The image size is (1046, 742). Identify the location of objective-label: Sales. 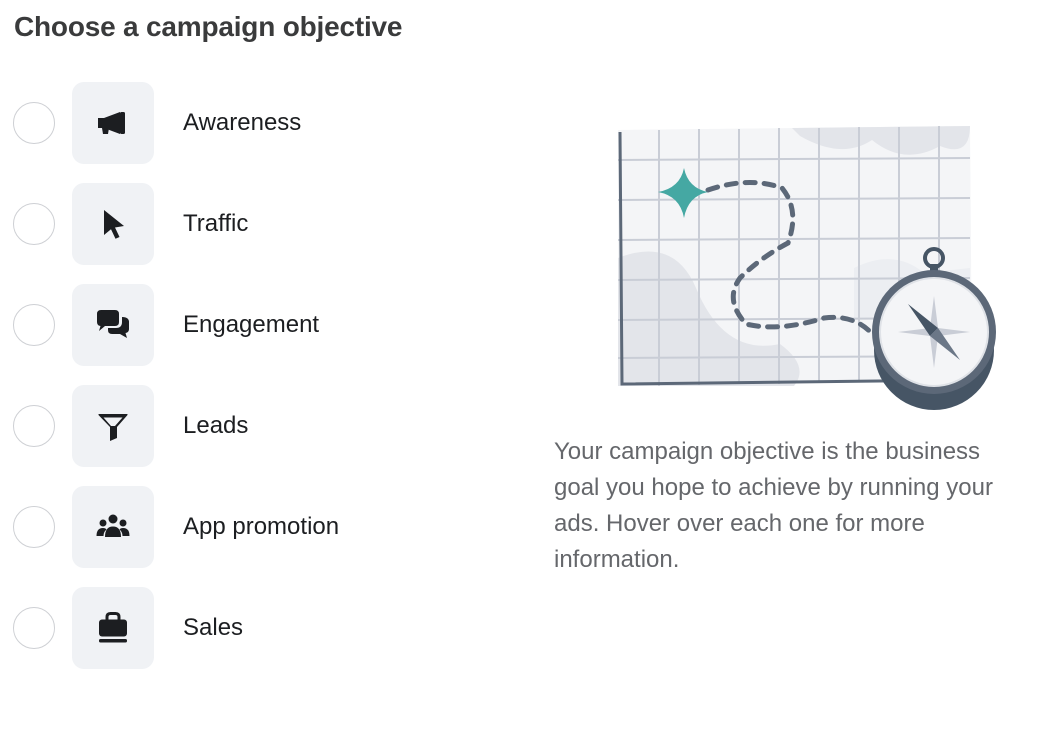
(213, 627).